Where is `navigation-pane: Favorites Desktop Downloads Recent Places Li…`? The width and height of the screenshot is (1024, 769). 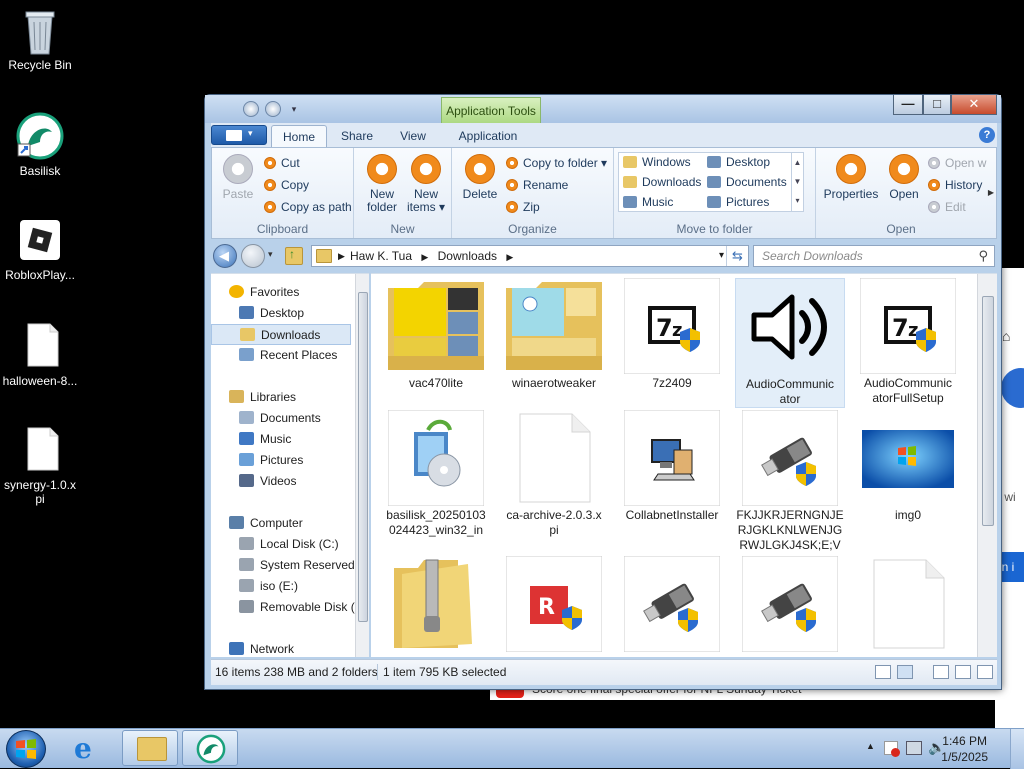 navigation-pane: Favorites Desktop Downloads Recent Places Li… is located at coordinates (290, 465).